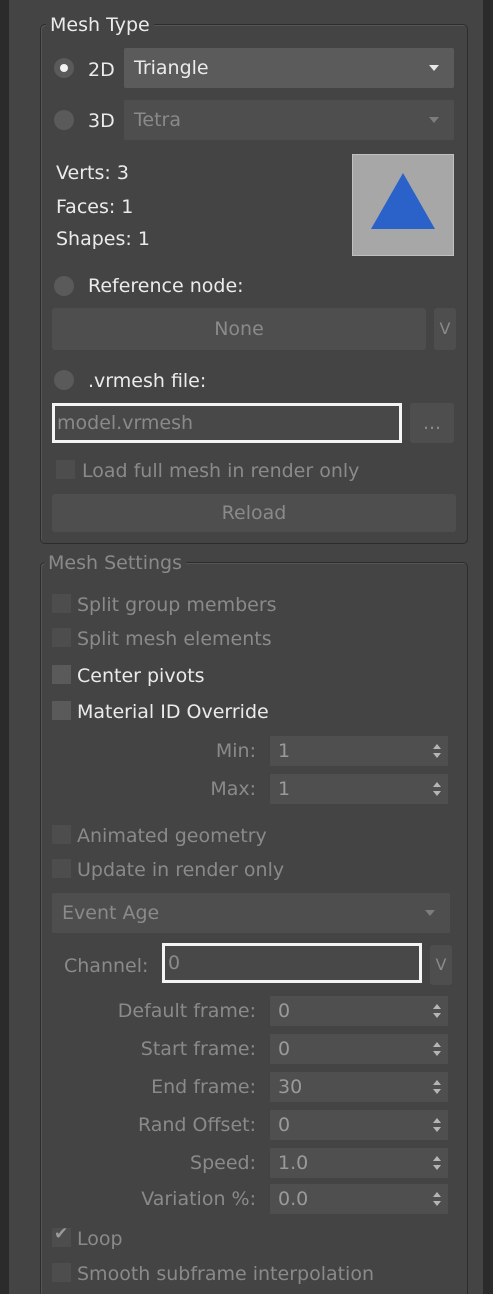  What do you see at coordinates (359, 1011) in the screenshot?
I see `default-frame-spinner: 0` at bounding box center [359, 1011].